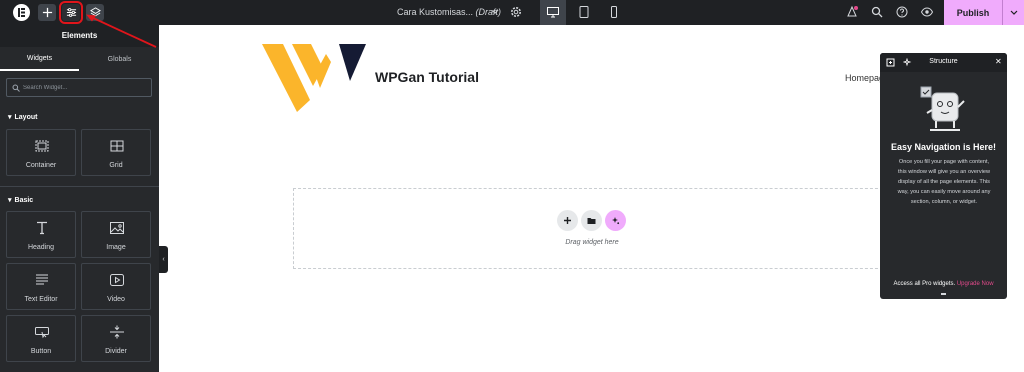  I want to click on add-template-button, so click(591, 220).